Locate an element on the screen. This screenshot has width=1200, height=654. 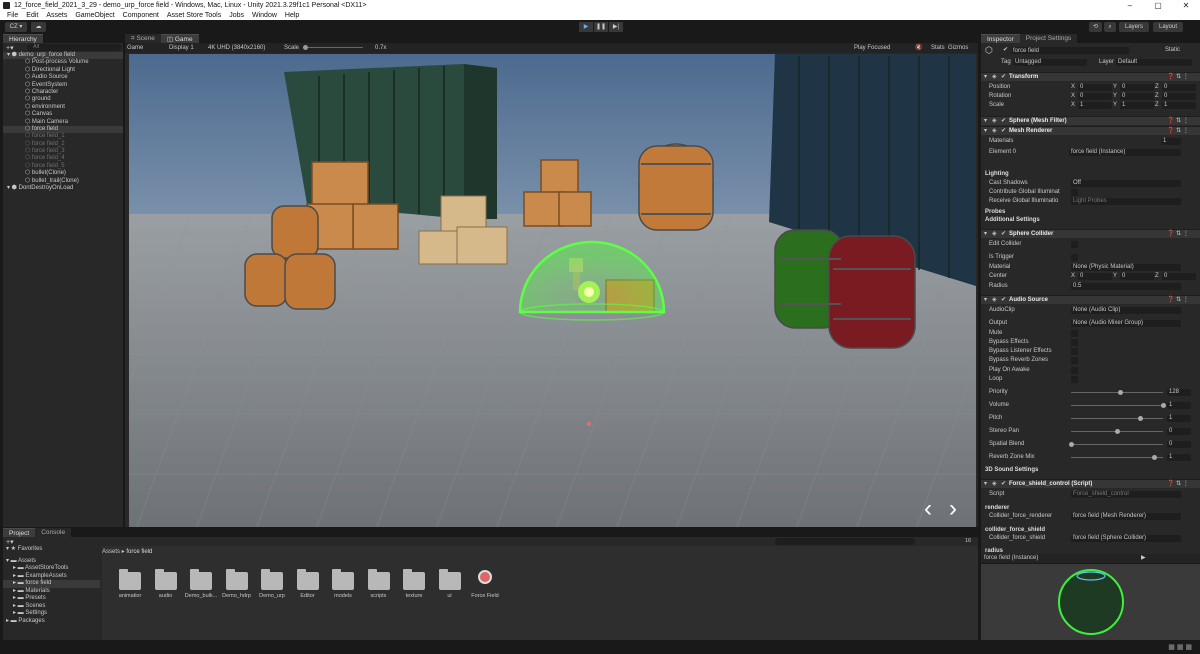
scale-slider is located at coordinates (333, 47).